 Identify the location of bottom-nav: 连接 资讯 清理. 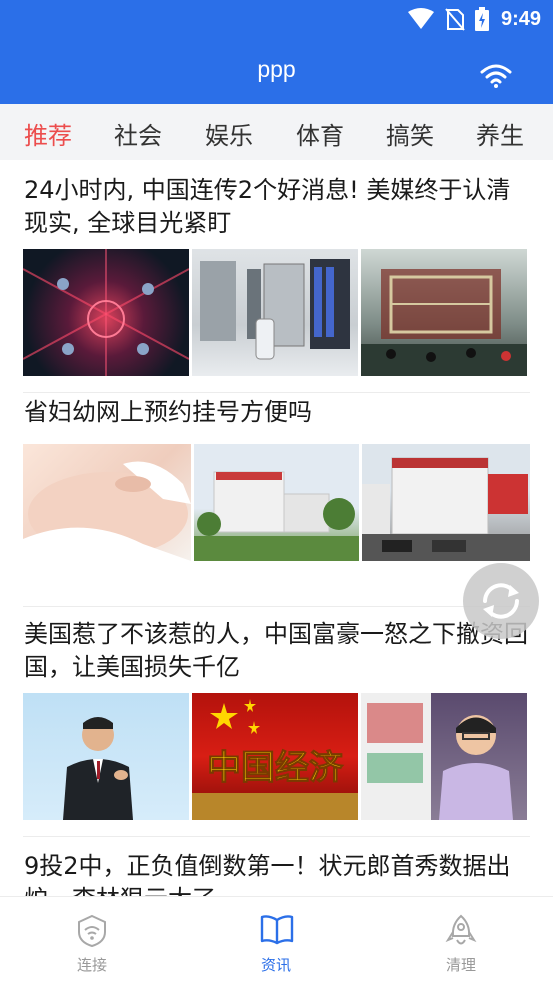
(276, 939).